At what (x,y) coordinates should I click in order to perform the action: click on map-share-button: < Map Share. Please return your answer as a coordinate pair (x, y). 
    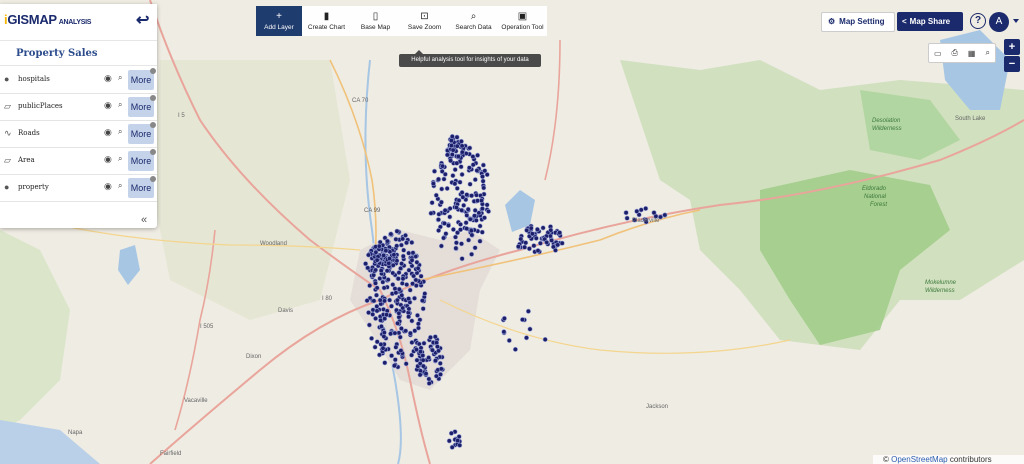
    Looking at the image, I should click on (930, 21).